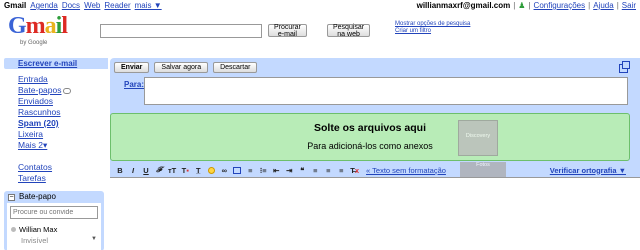 Image resolution: width=640 pixels, height=250 pixels. Describe the element at coordinates (35, 167) in the screenshot. I see `sidebar-item-contacts: Contatos` at that location.